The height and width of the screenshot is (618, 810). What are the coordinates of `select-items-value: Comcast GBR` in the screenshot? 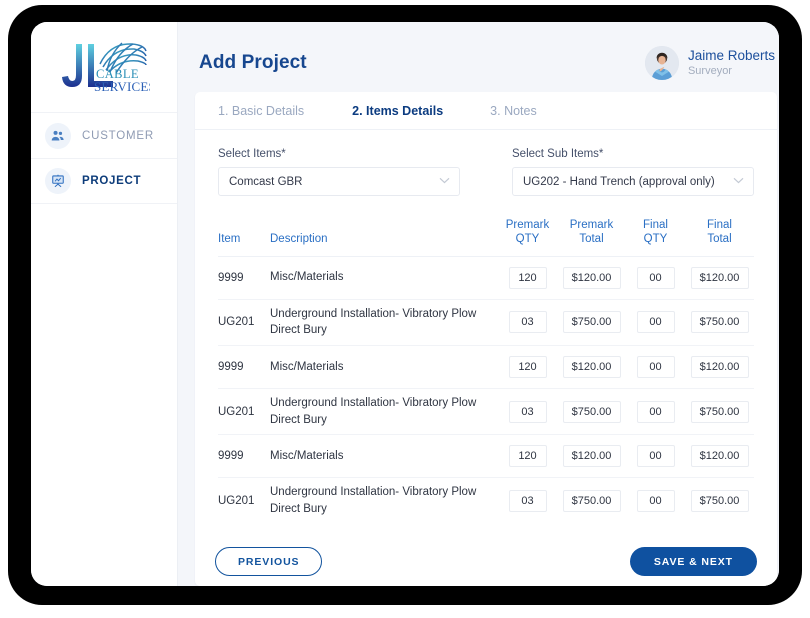 It's located at (266, 181).